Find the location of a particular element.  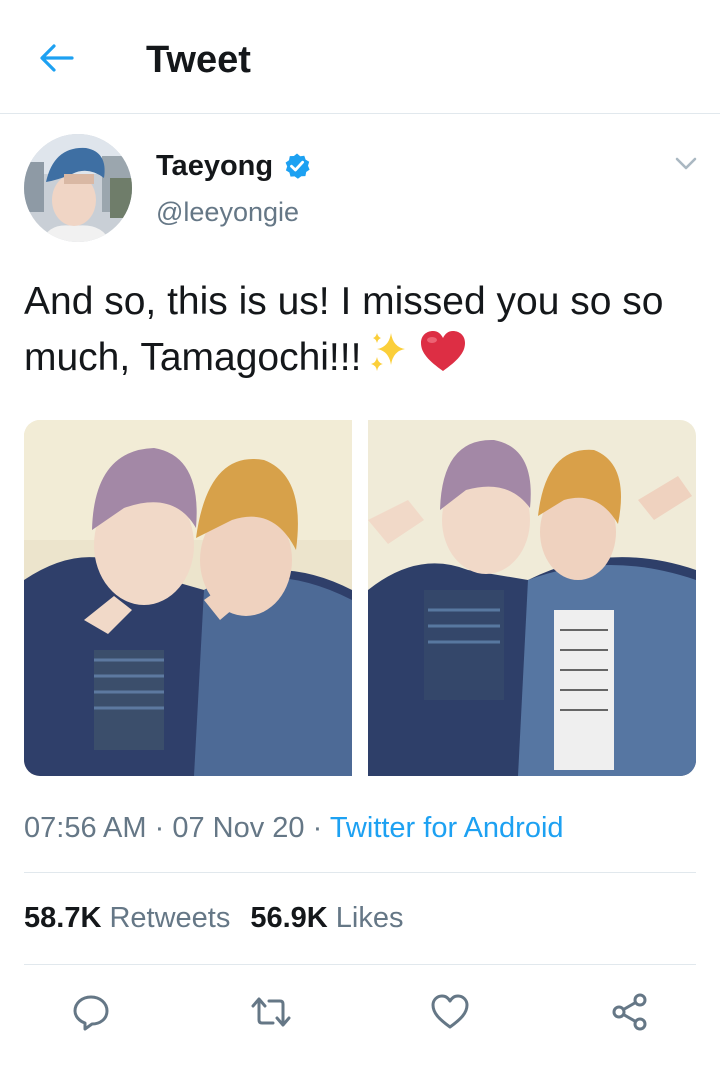

chevron-down-icon is located at coordinates (686, 163).